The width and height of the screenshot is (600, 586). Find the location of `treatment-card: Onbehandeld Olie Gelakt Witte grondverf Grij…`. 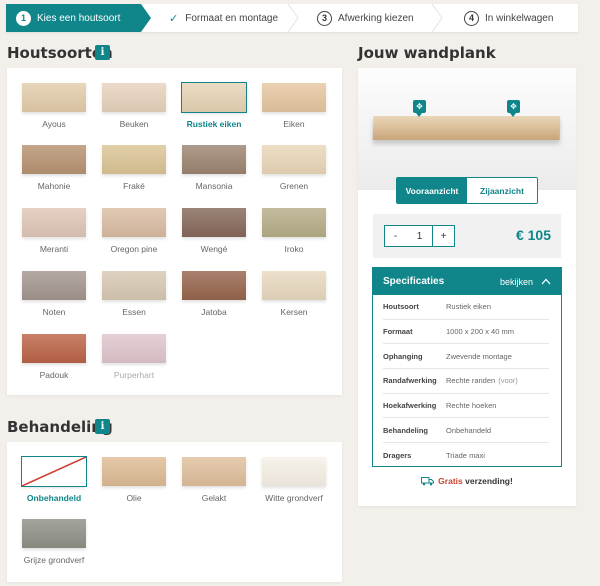

treatment-card: Onbehandeld Olie Gelakt Witte grondverf Grij… is located at coordinates (174, 512).